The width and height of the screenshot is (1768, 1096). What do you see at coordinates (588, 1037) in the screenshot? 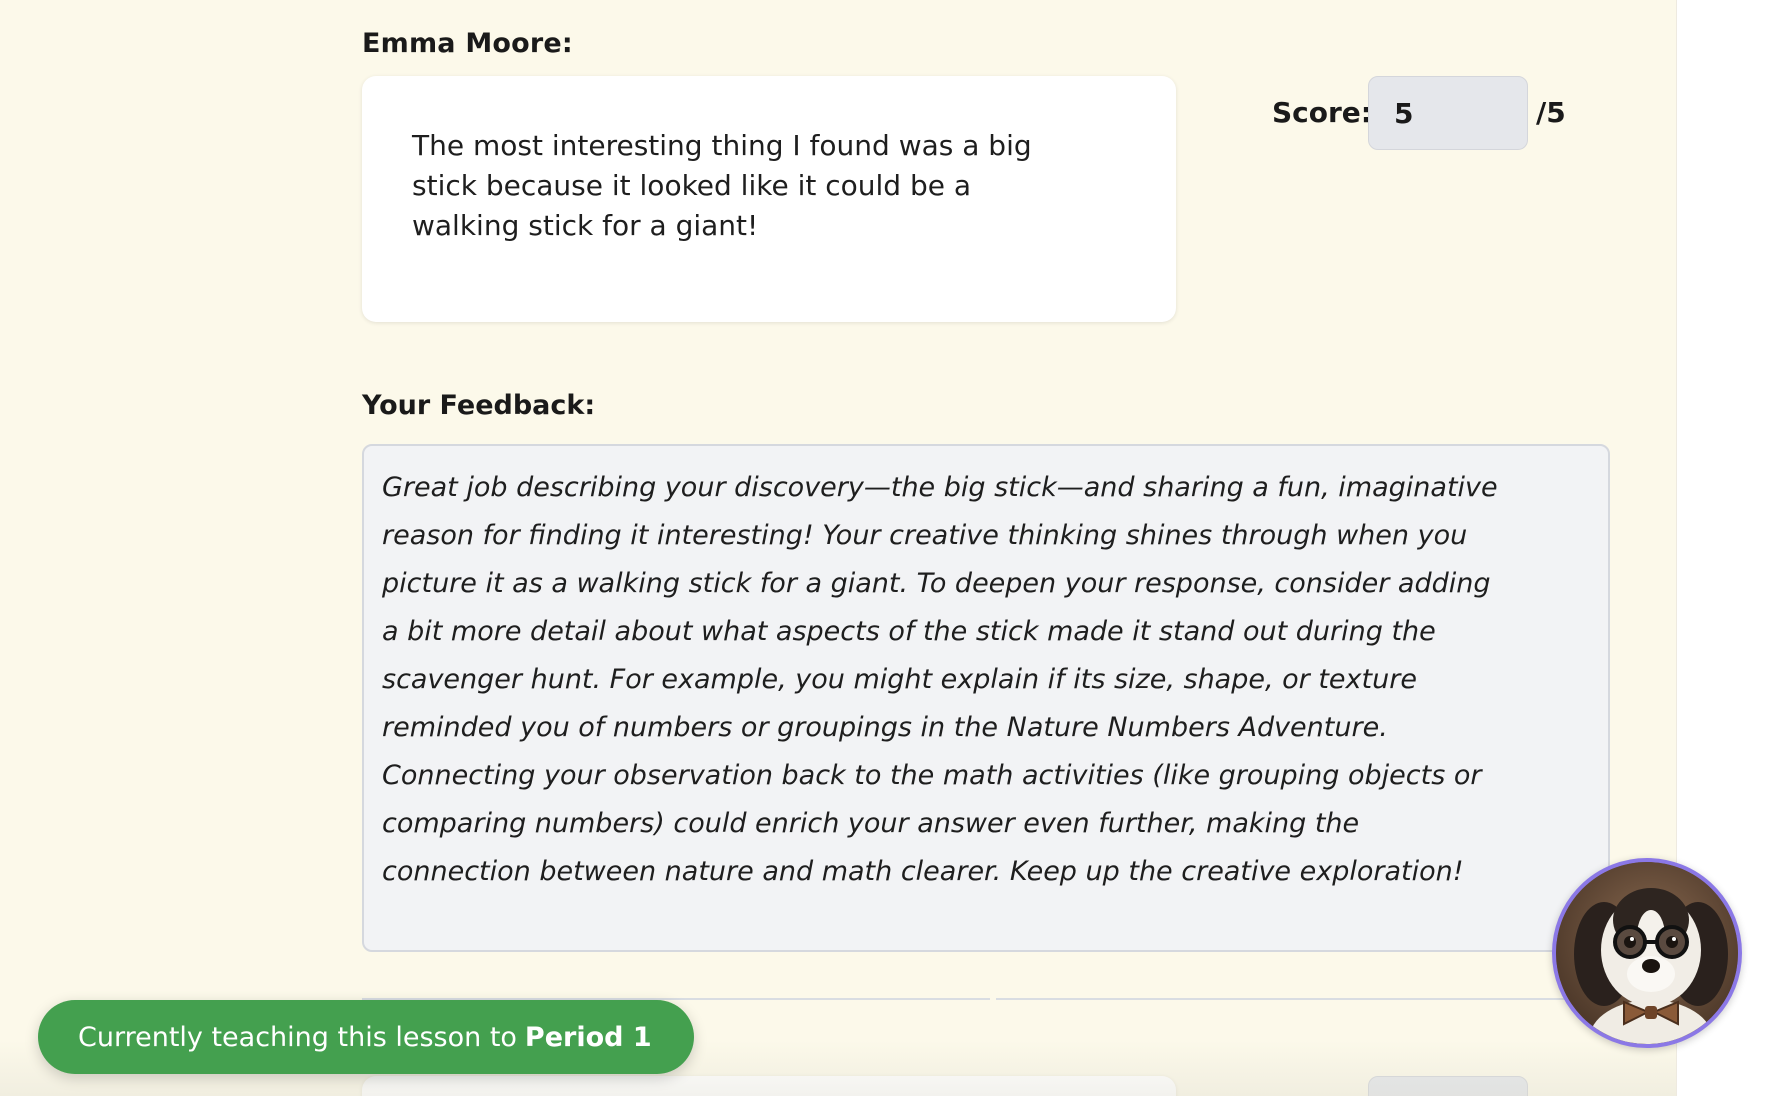
I see `banner-period: Period 1` at bounding box center [588, 1037].